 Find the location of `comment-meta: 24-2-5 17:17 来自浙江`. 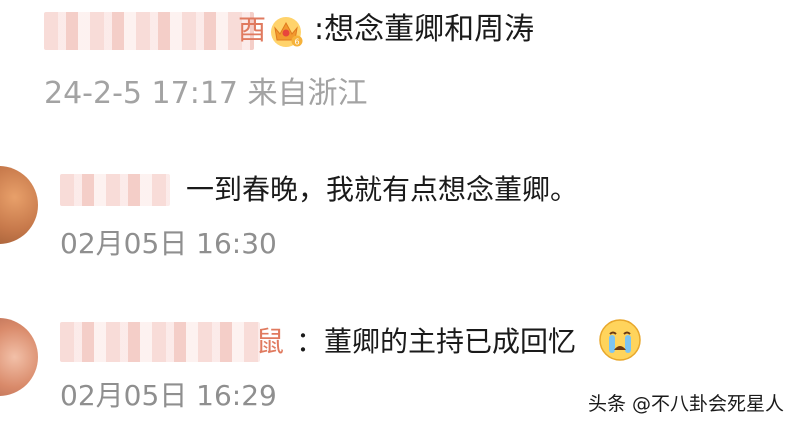

comment-meta: 24-2-5 17:17 来自浙江 is located at coordinates (206, 93).